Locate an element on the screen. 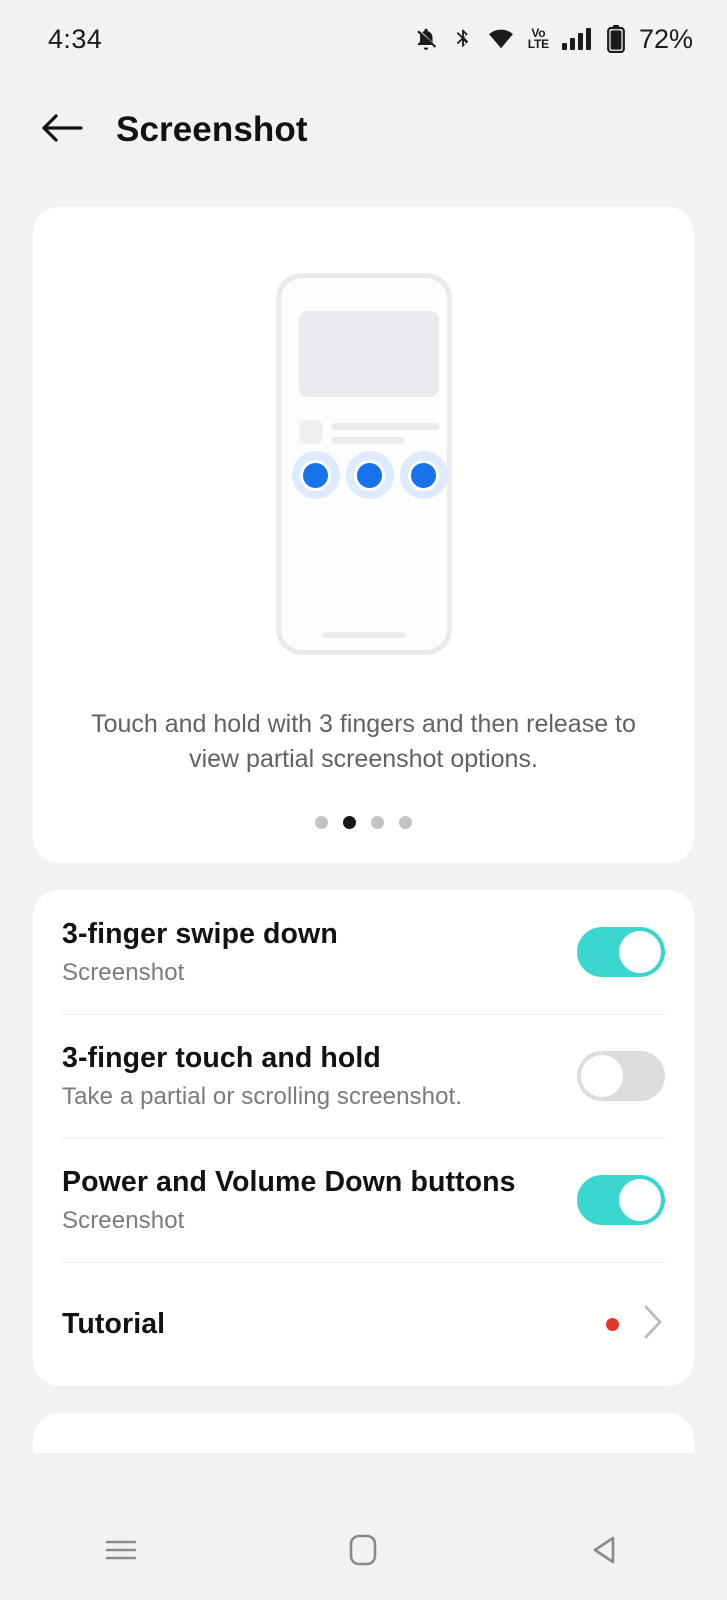 Image resolution: width=727 pixels, height=1600 pixels. row-title: Power and Volume Down buttons is located at coordinates (289, 1181).